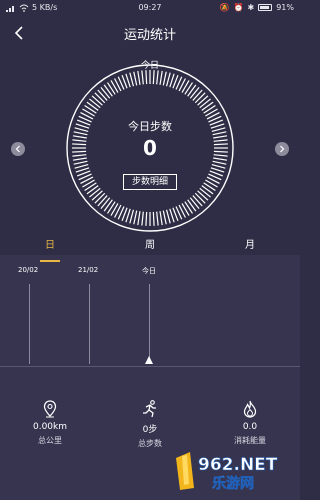 The width and height of the screenshot is (320, 500). I want to click on energy-label: 消耗能量, so click(250, 440).